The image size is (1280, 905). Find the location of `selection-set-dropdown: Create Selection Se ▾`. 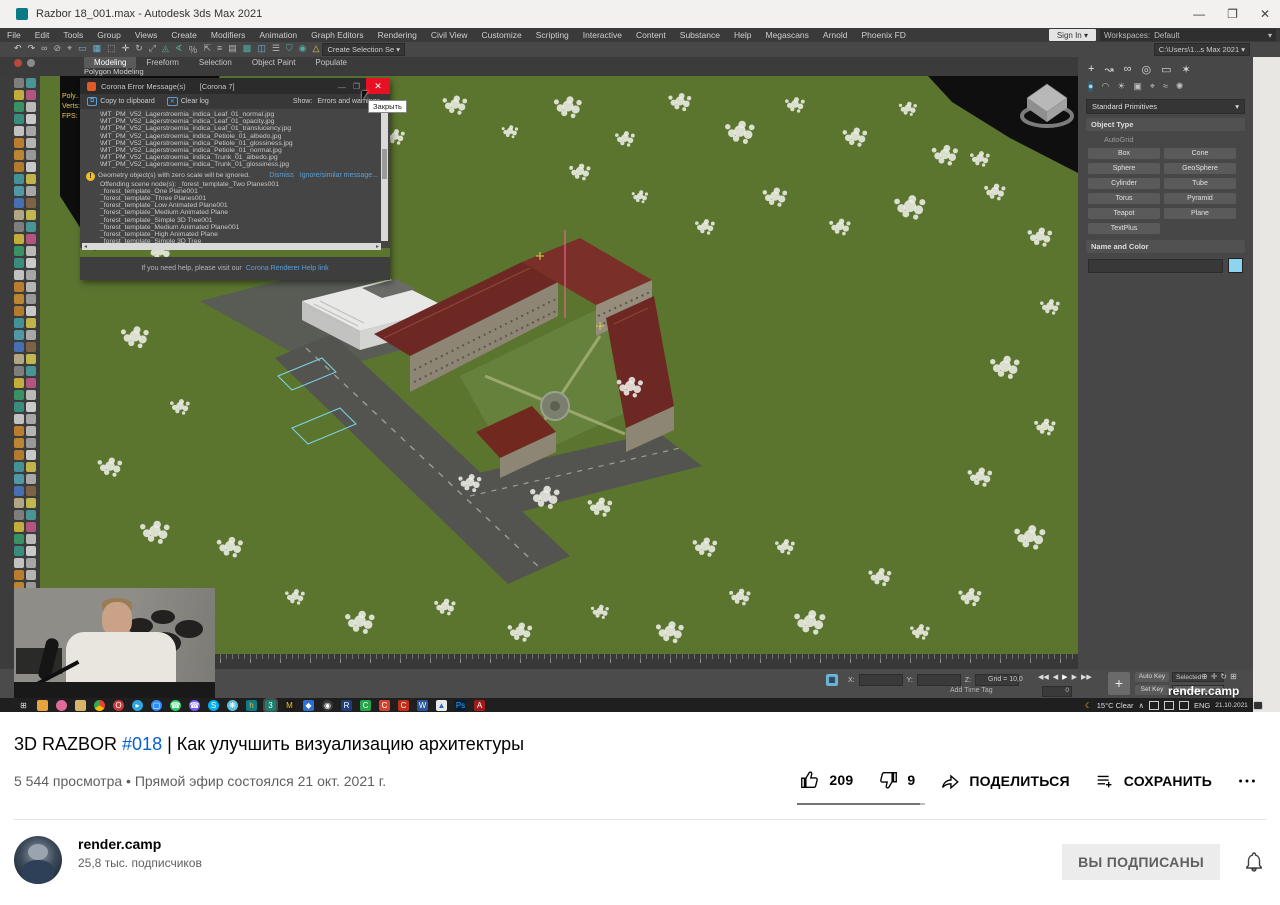

selection-set-dropdown: Create Selection Se ▾ is located at coordinates (364, 49).